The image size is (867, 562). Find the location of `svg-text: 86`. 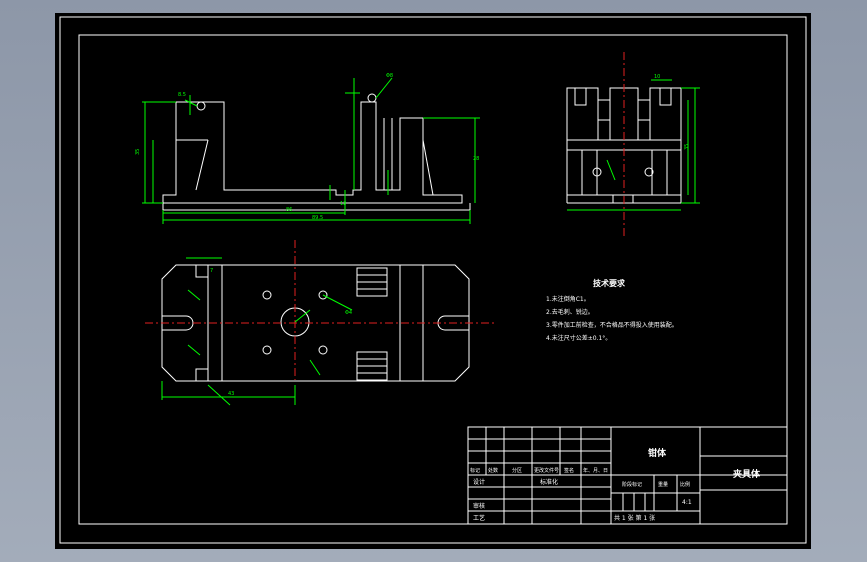

svg-text: 86 is located at coordinates (289, 210).